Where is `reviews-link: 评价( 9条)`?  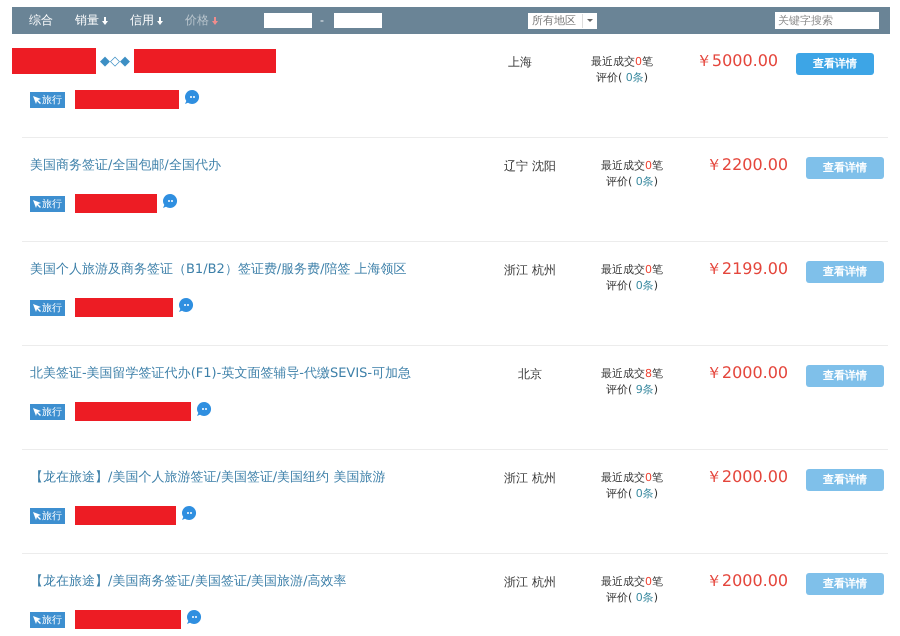
reviews-link: 评价( 9条) is located at coordinates (632, 390).